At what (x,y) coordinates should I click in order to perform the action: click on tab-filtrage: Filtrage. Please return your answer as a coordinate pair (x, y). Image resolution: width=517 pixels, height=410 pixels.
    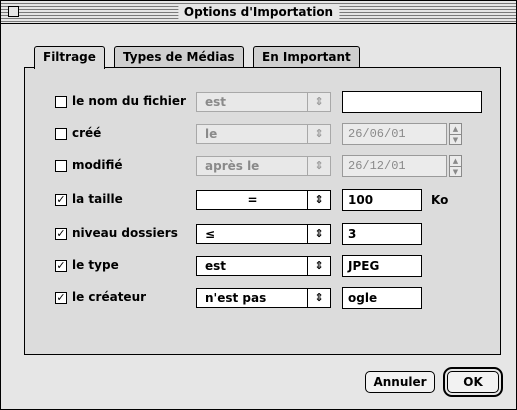
    Looking at the image, I should click on (69, 57).